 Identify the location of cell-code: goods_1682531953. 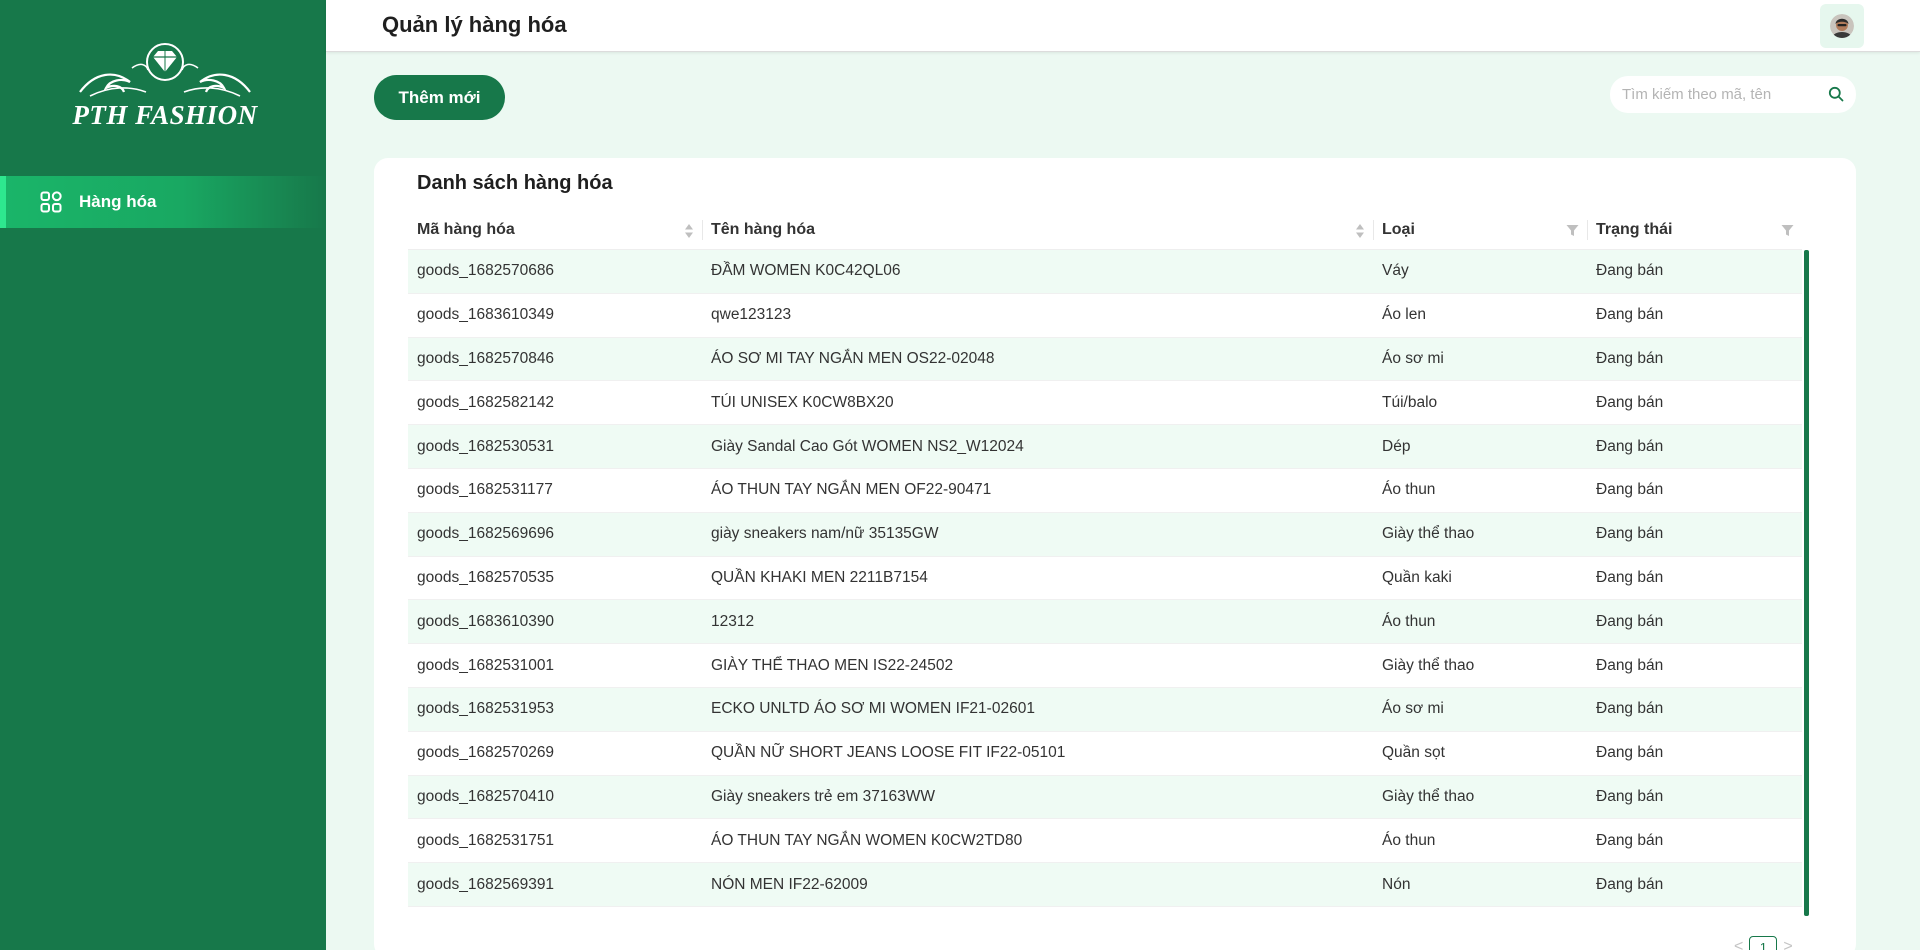
(486, 709).